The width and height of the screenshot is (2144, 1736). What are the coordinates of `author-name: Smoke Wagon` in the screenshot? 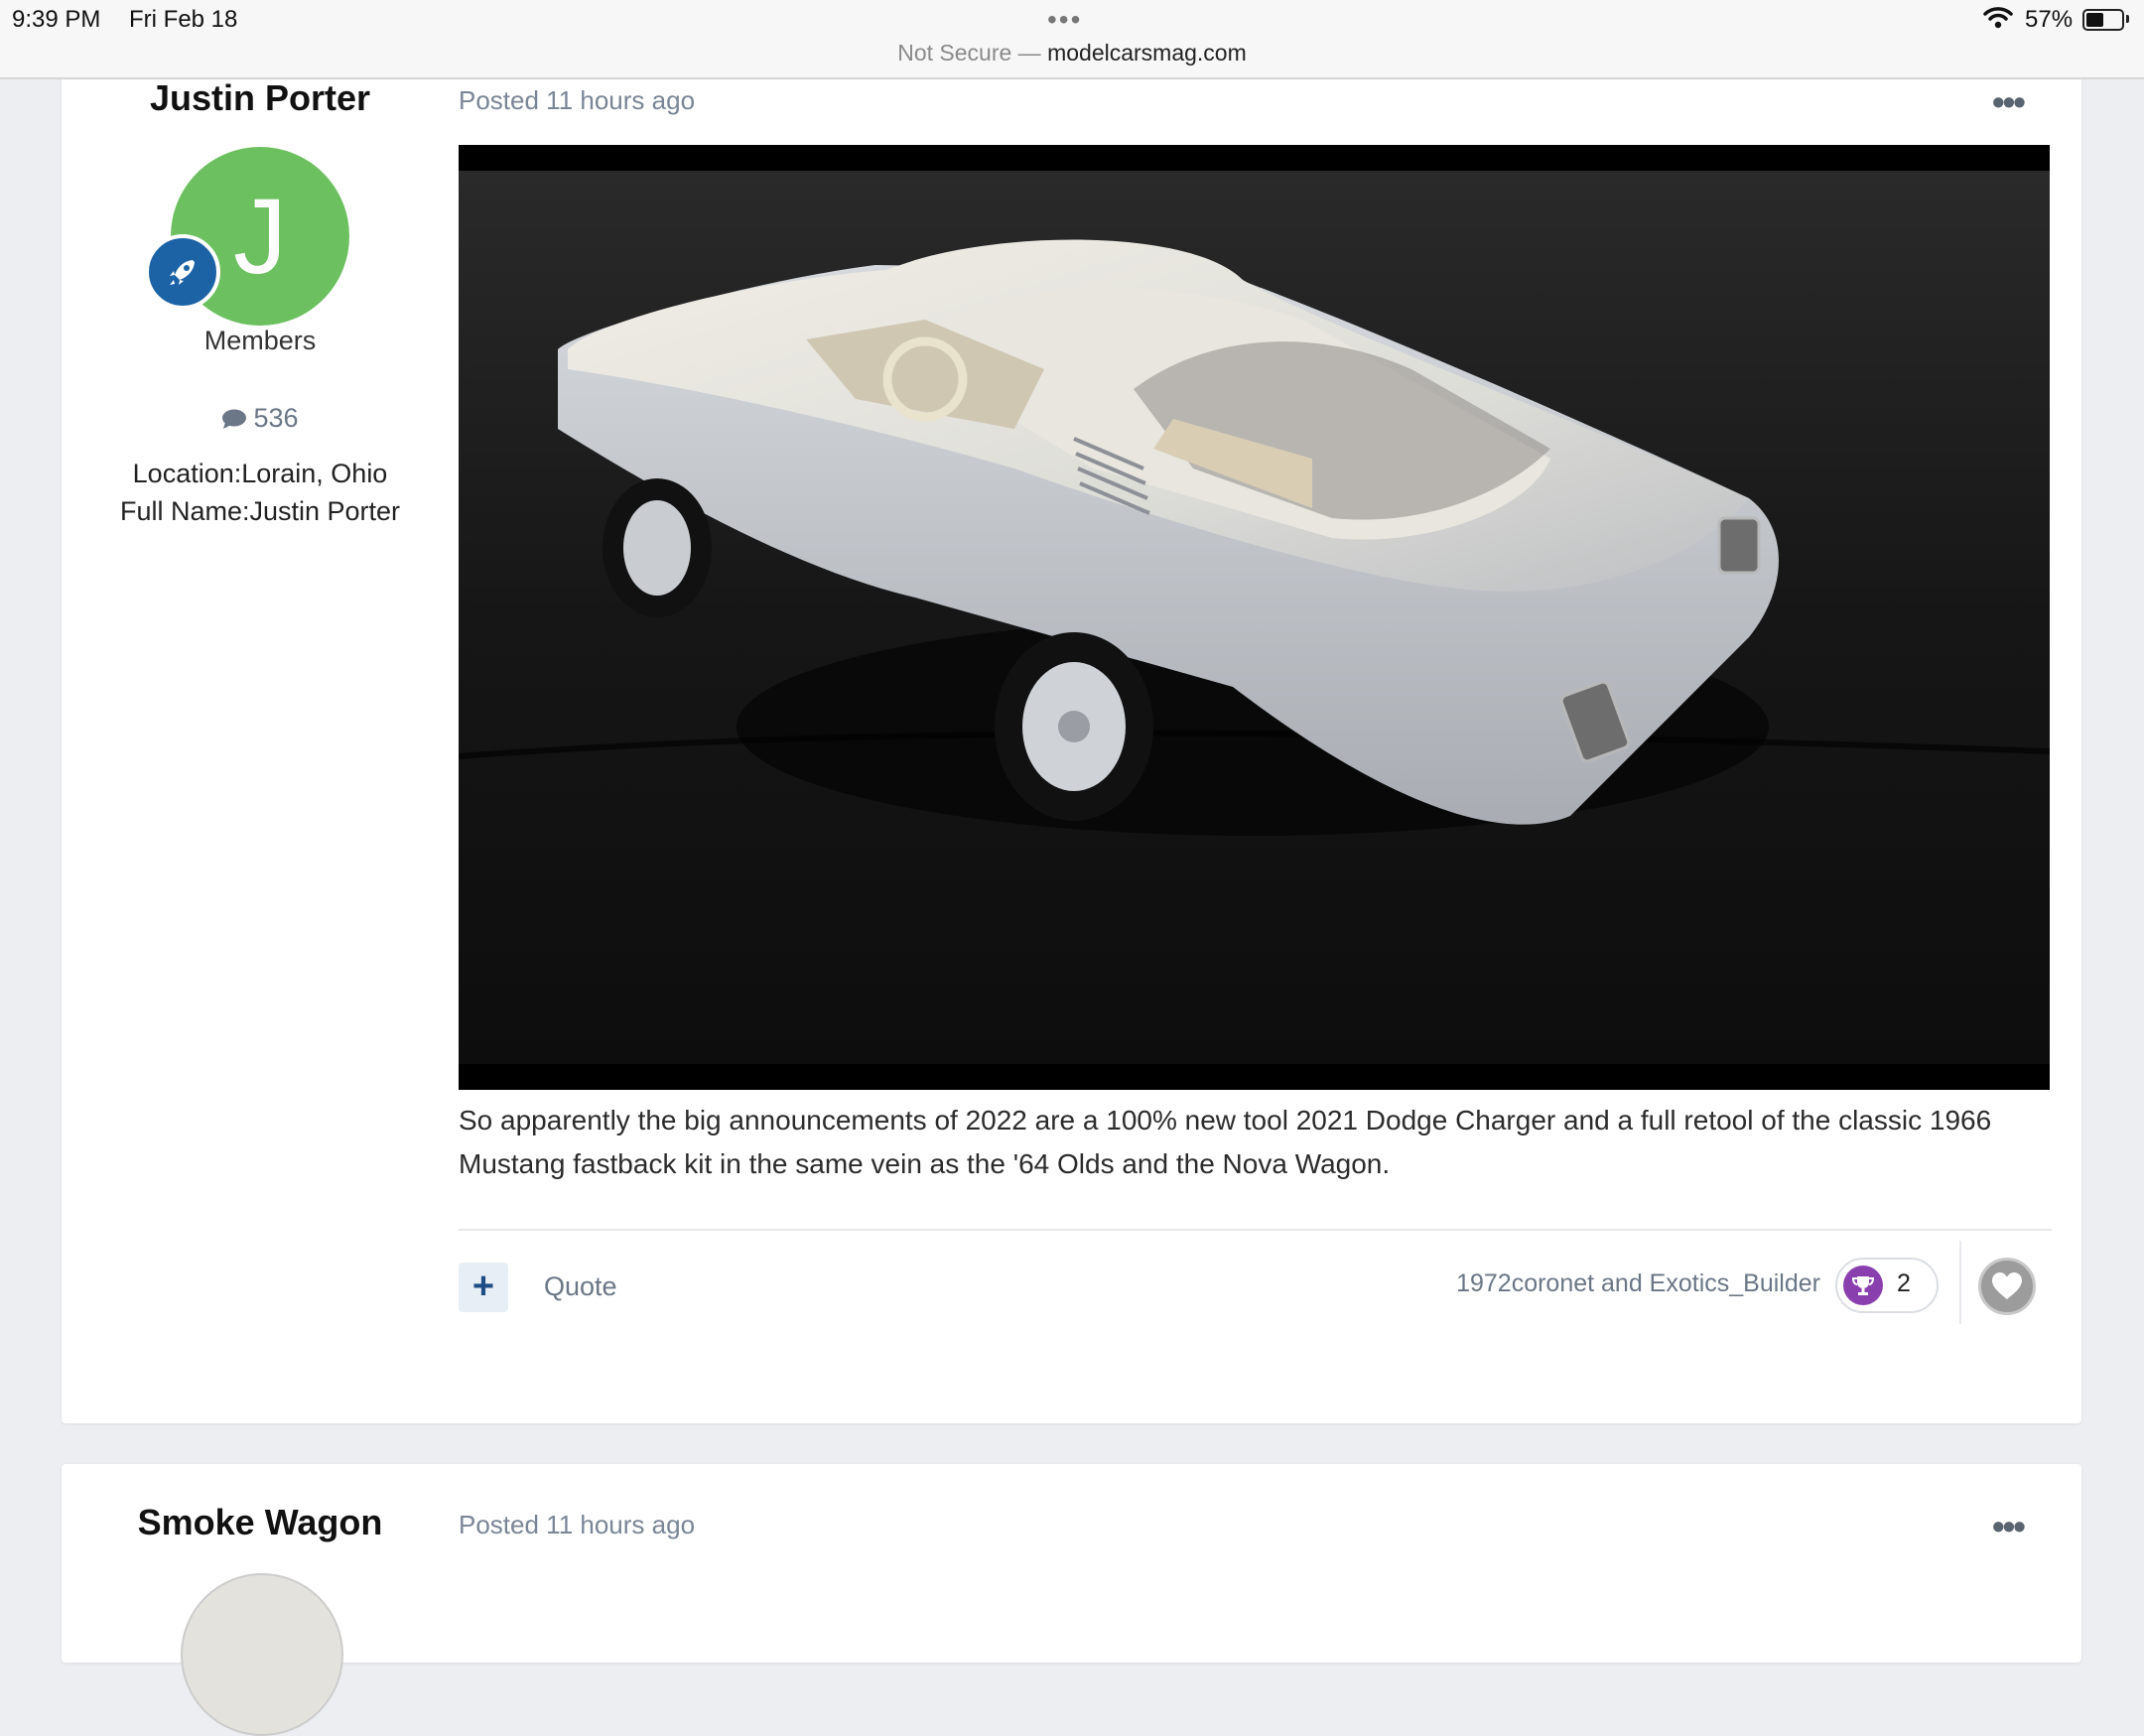 It's located at (260, 1522).